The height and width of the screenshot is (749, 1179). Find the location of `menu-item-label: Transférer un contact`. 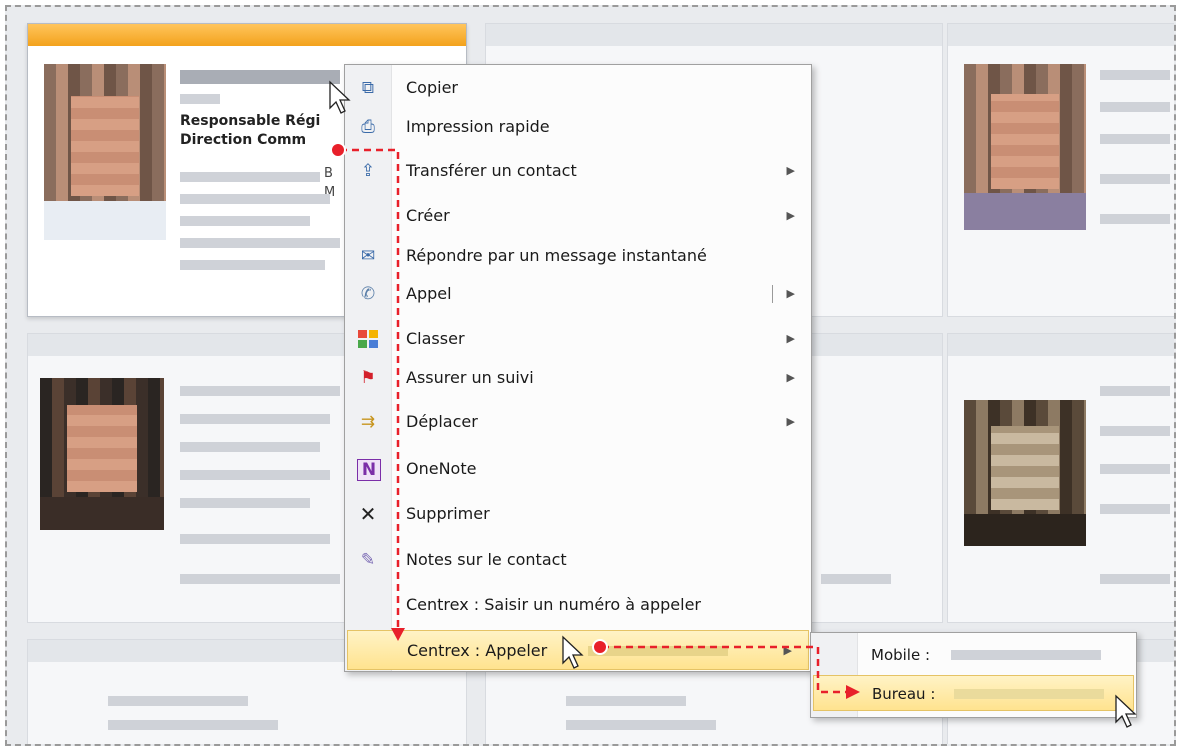

menu-item-label: Transférer un contact is located at coordinates (491, 170).